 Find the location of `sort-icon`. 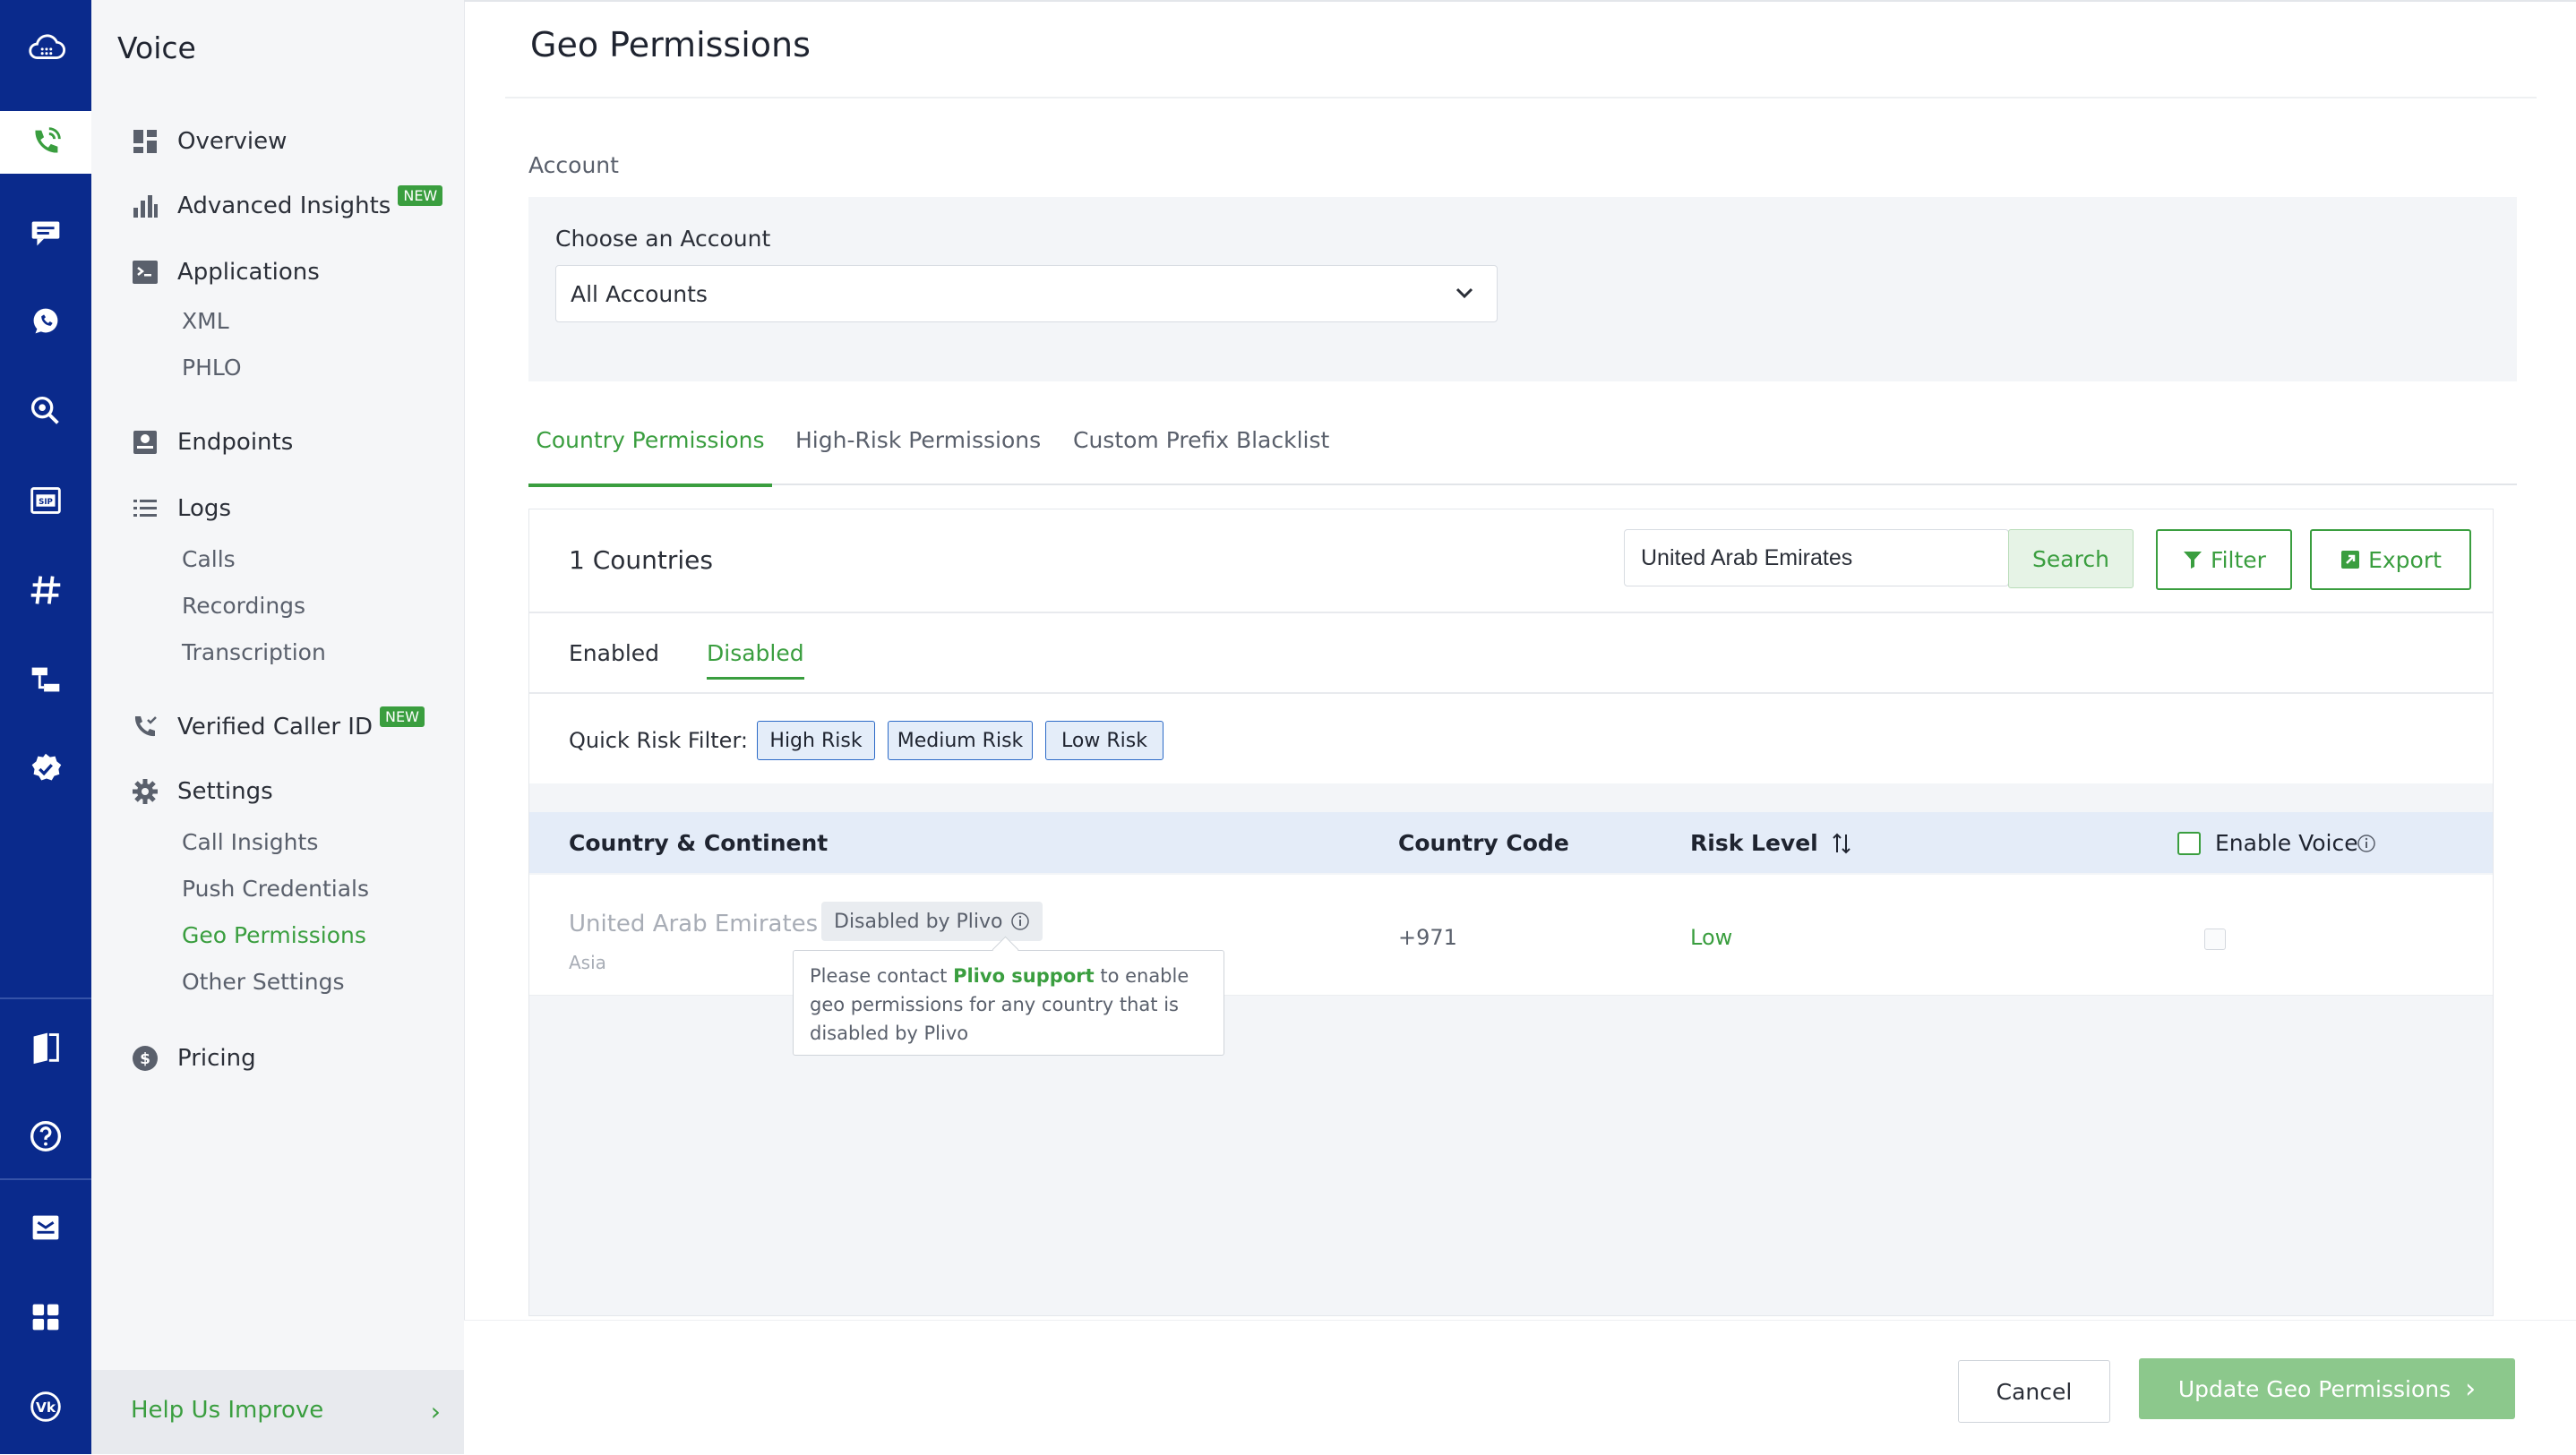

sort-icon is located at coordinates (1841, 843).